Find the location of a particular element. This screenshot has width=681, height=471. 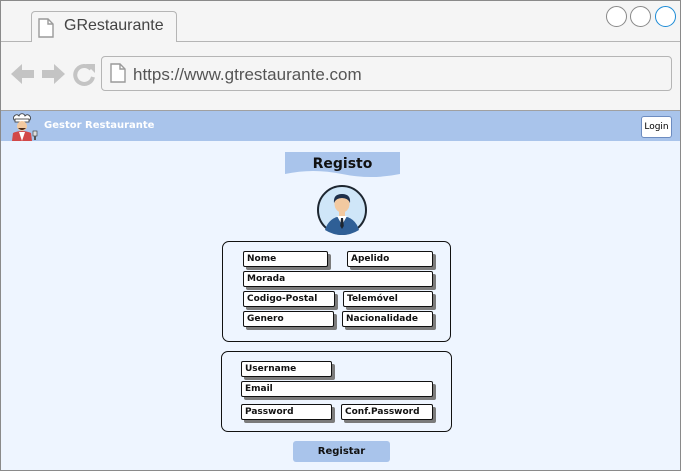

password-field: Password is located at coordinates (286, 412).